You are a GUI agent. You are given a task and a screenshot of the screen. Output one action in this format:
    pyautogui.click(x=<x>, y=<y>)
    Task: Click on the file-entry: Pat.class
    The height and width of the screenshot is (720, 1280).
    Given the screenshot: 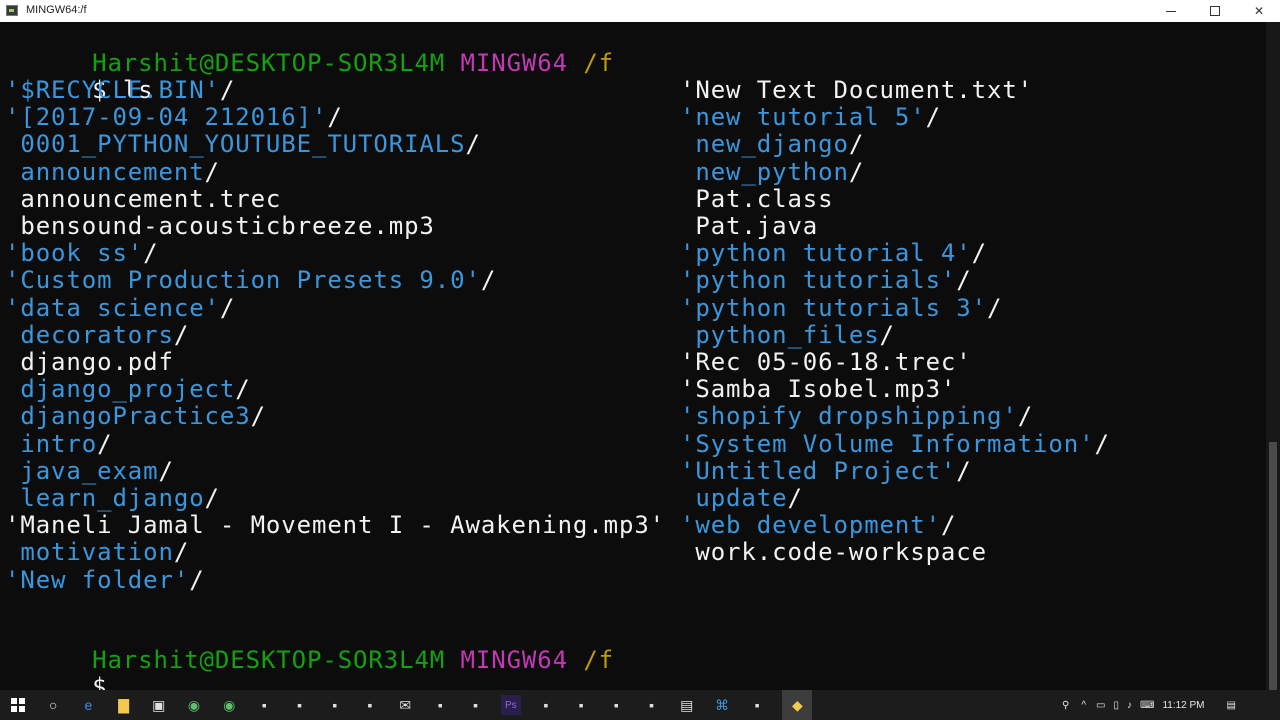 What is the action you would take?
    pyautogui.click(x=757, y=198)
    